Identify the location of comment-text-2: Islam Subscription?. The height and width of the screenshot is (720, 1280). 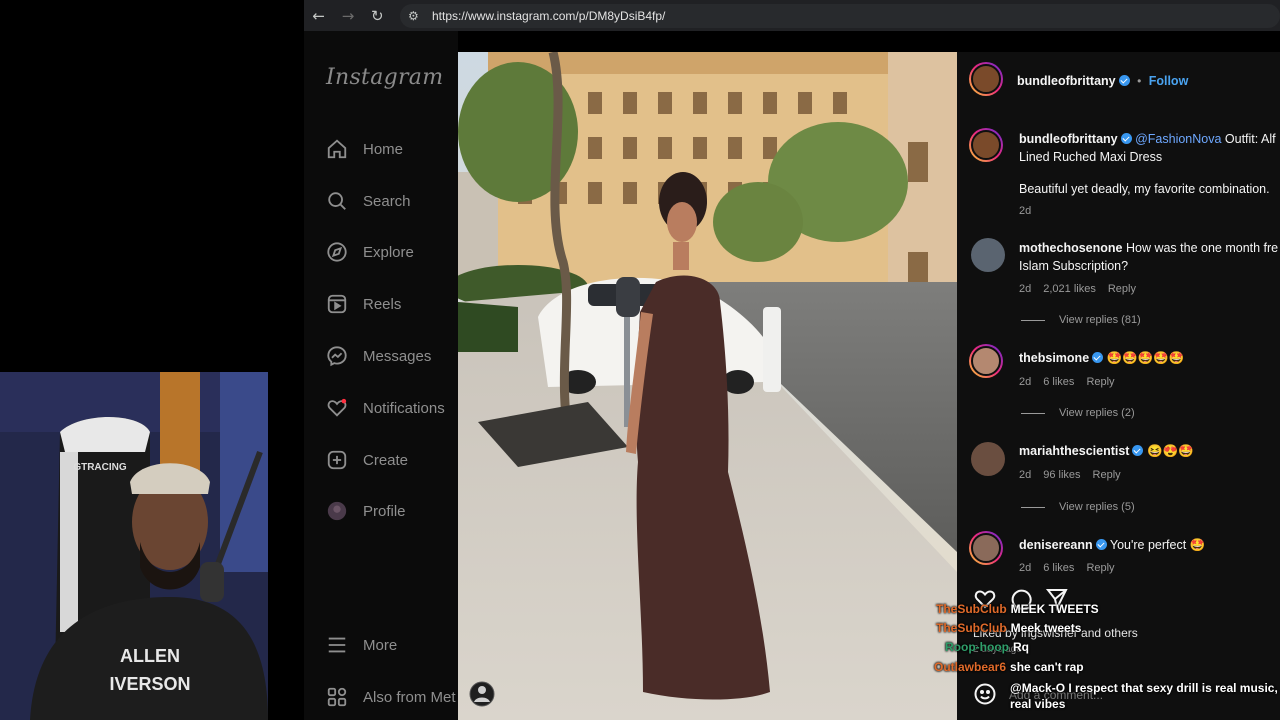
(1074, 266).